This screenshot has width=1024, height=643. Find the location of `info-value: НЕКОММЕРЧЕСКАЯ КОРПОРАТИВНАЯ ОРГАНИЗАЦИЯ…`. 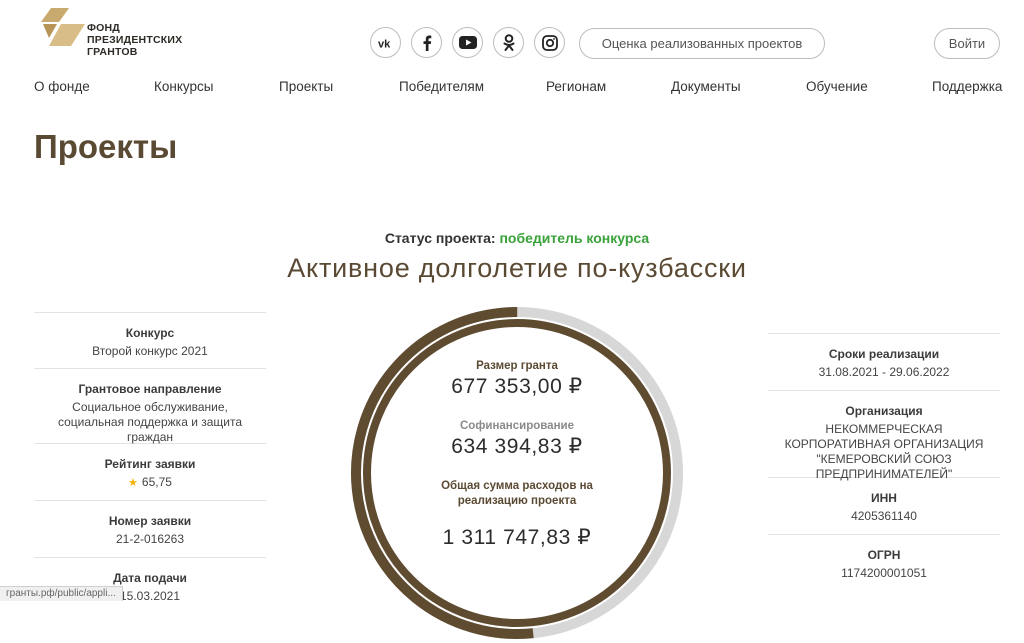

info-value: НЕКОММЕРЧЕСКАЯ КОРПОРАТИВНАЯ ОРГАНИЗАЦИЯ… is located at coordinates (884, 451).